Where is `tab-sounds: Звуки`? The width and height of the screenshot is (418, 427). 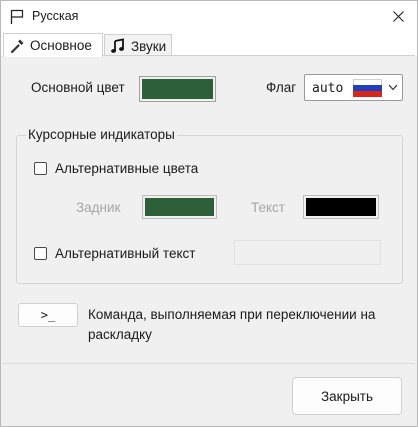
tab-sounds: Звуки is located at coordinates (138, 45).